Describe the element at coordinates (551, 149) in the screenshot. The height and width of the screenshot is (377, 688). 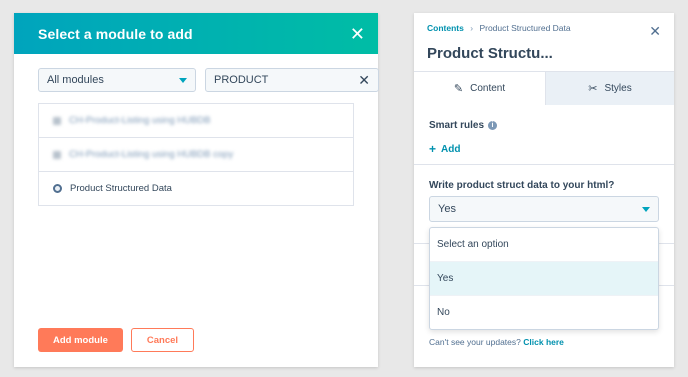
I see `add-smart-rule-link: + Add` at that location.